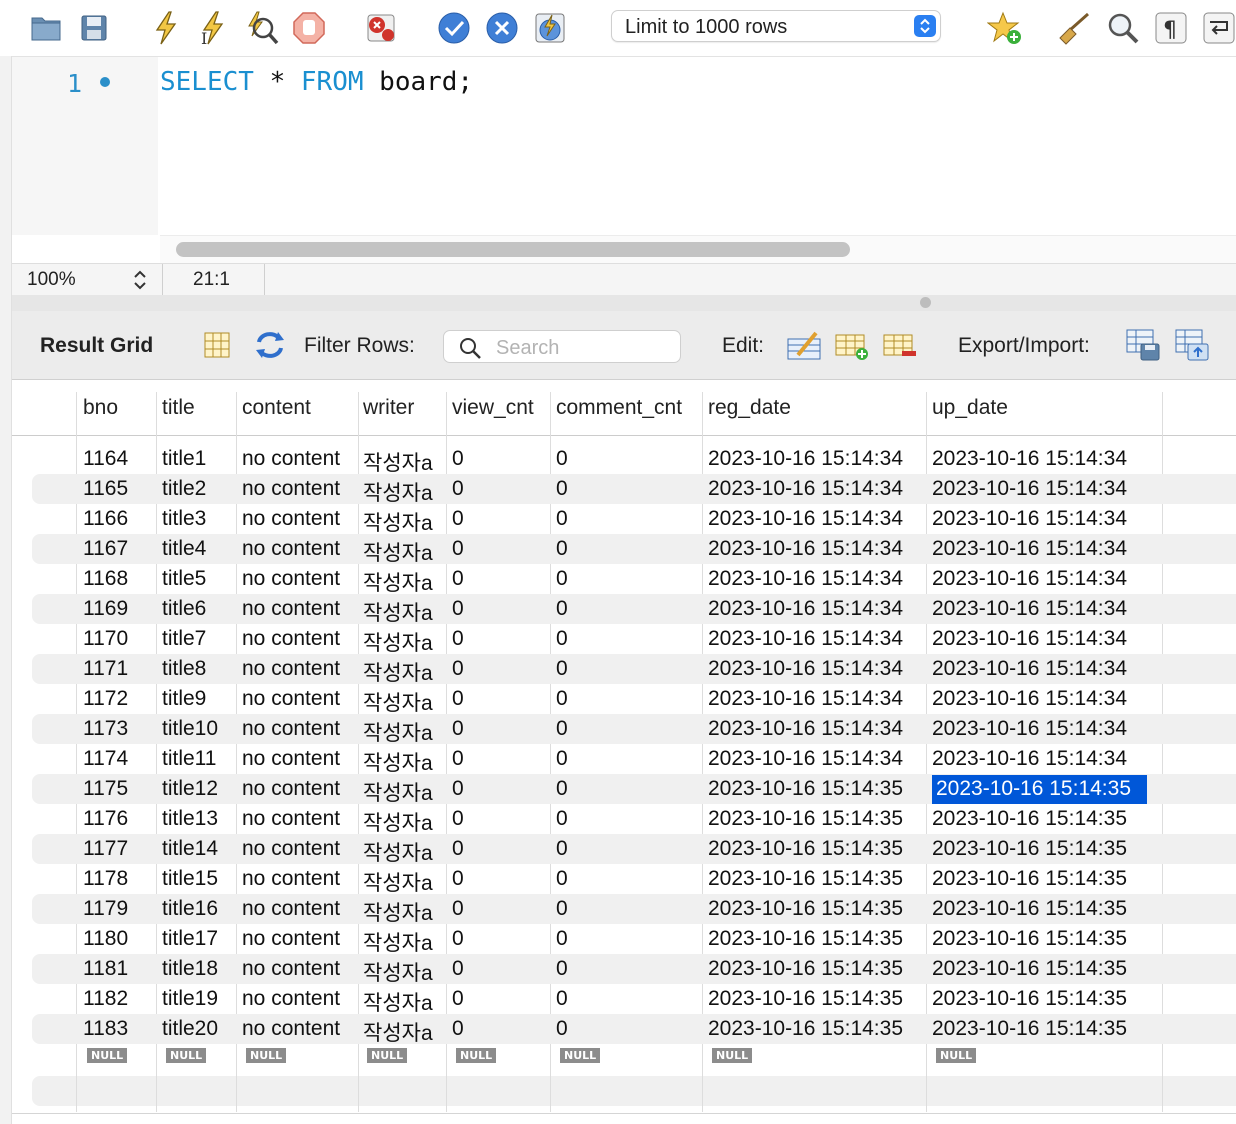  Describe the element at coordinates (140, 280) in the screenshot. I see `zoom-stepper-icon` at that location.